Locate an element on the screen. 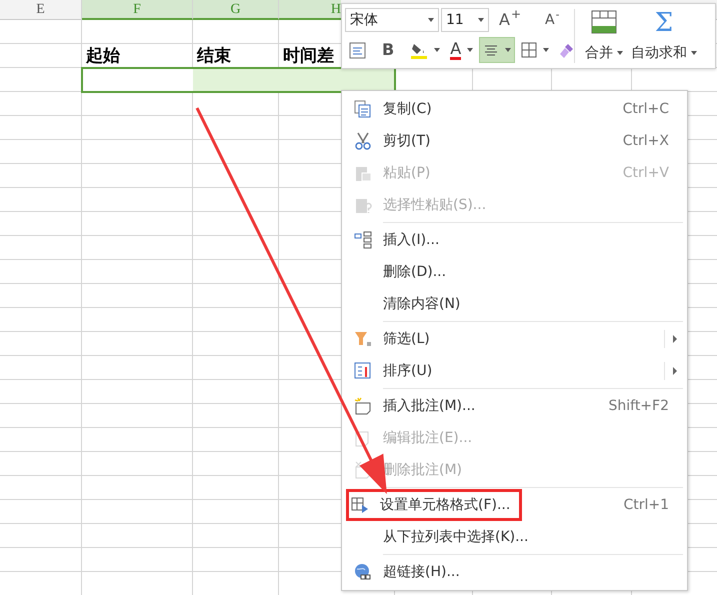 The image size is (717, 595). insert-cells-icon is located at coordinates (363, 240).